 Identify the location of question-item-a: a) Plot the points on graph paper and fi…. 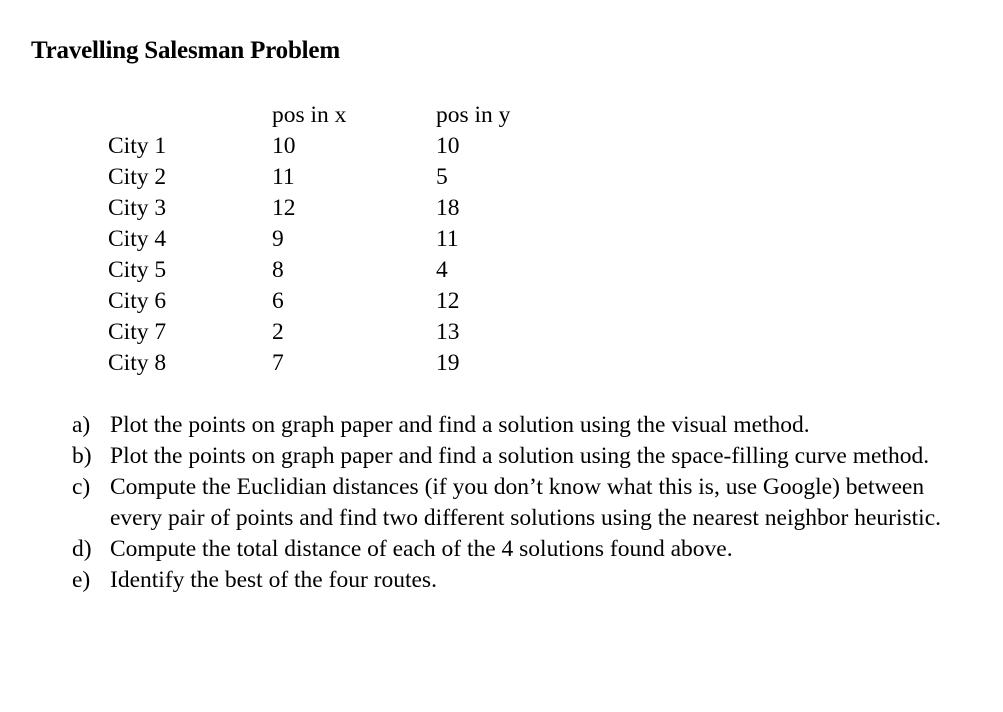
(522, 425).